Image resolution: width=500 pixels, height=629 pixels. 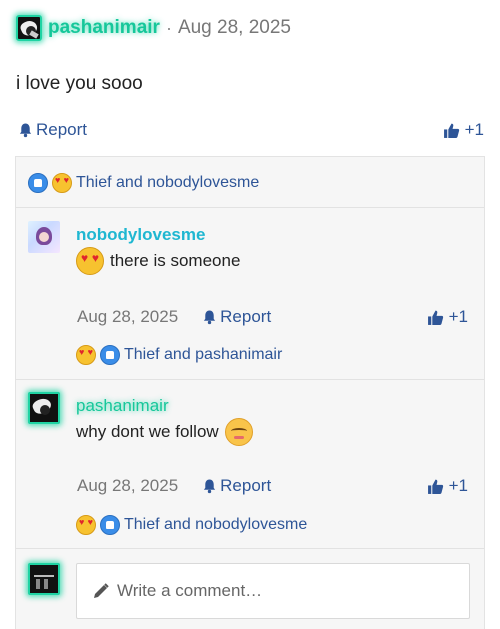 I want to click on post-header: pashanimair · Aug 28, 2025, so click(x=153, y=28).